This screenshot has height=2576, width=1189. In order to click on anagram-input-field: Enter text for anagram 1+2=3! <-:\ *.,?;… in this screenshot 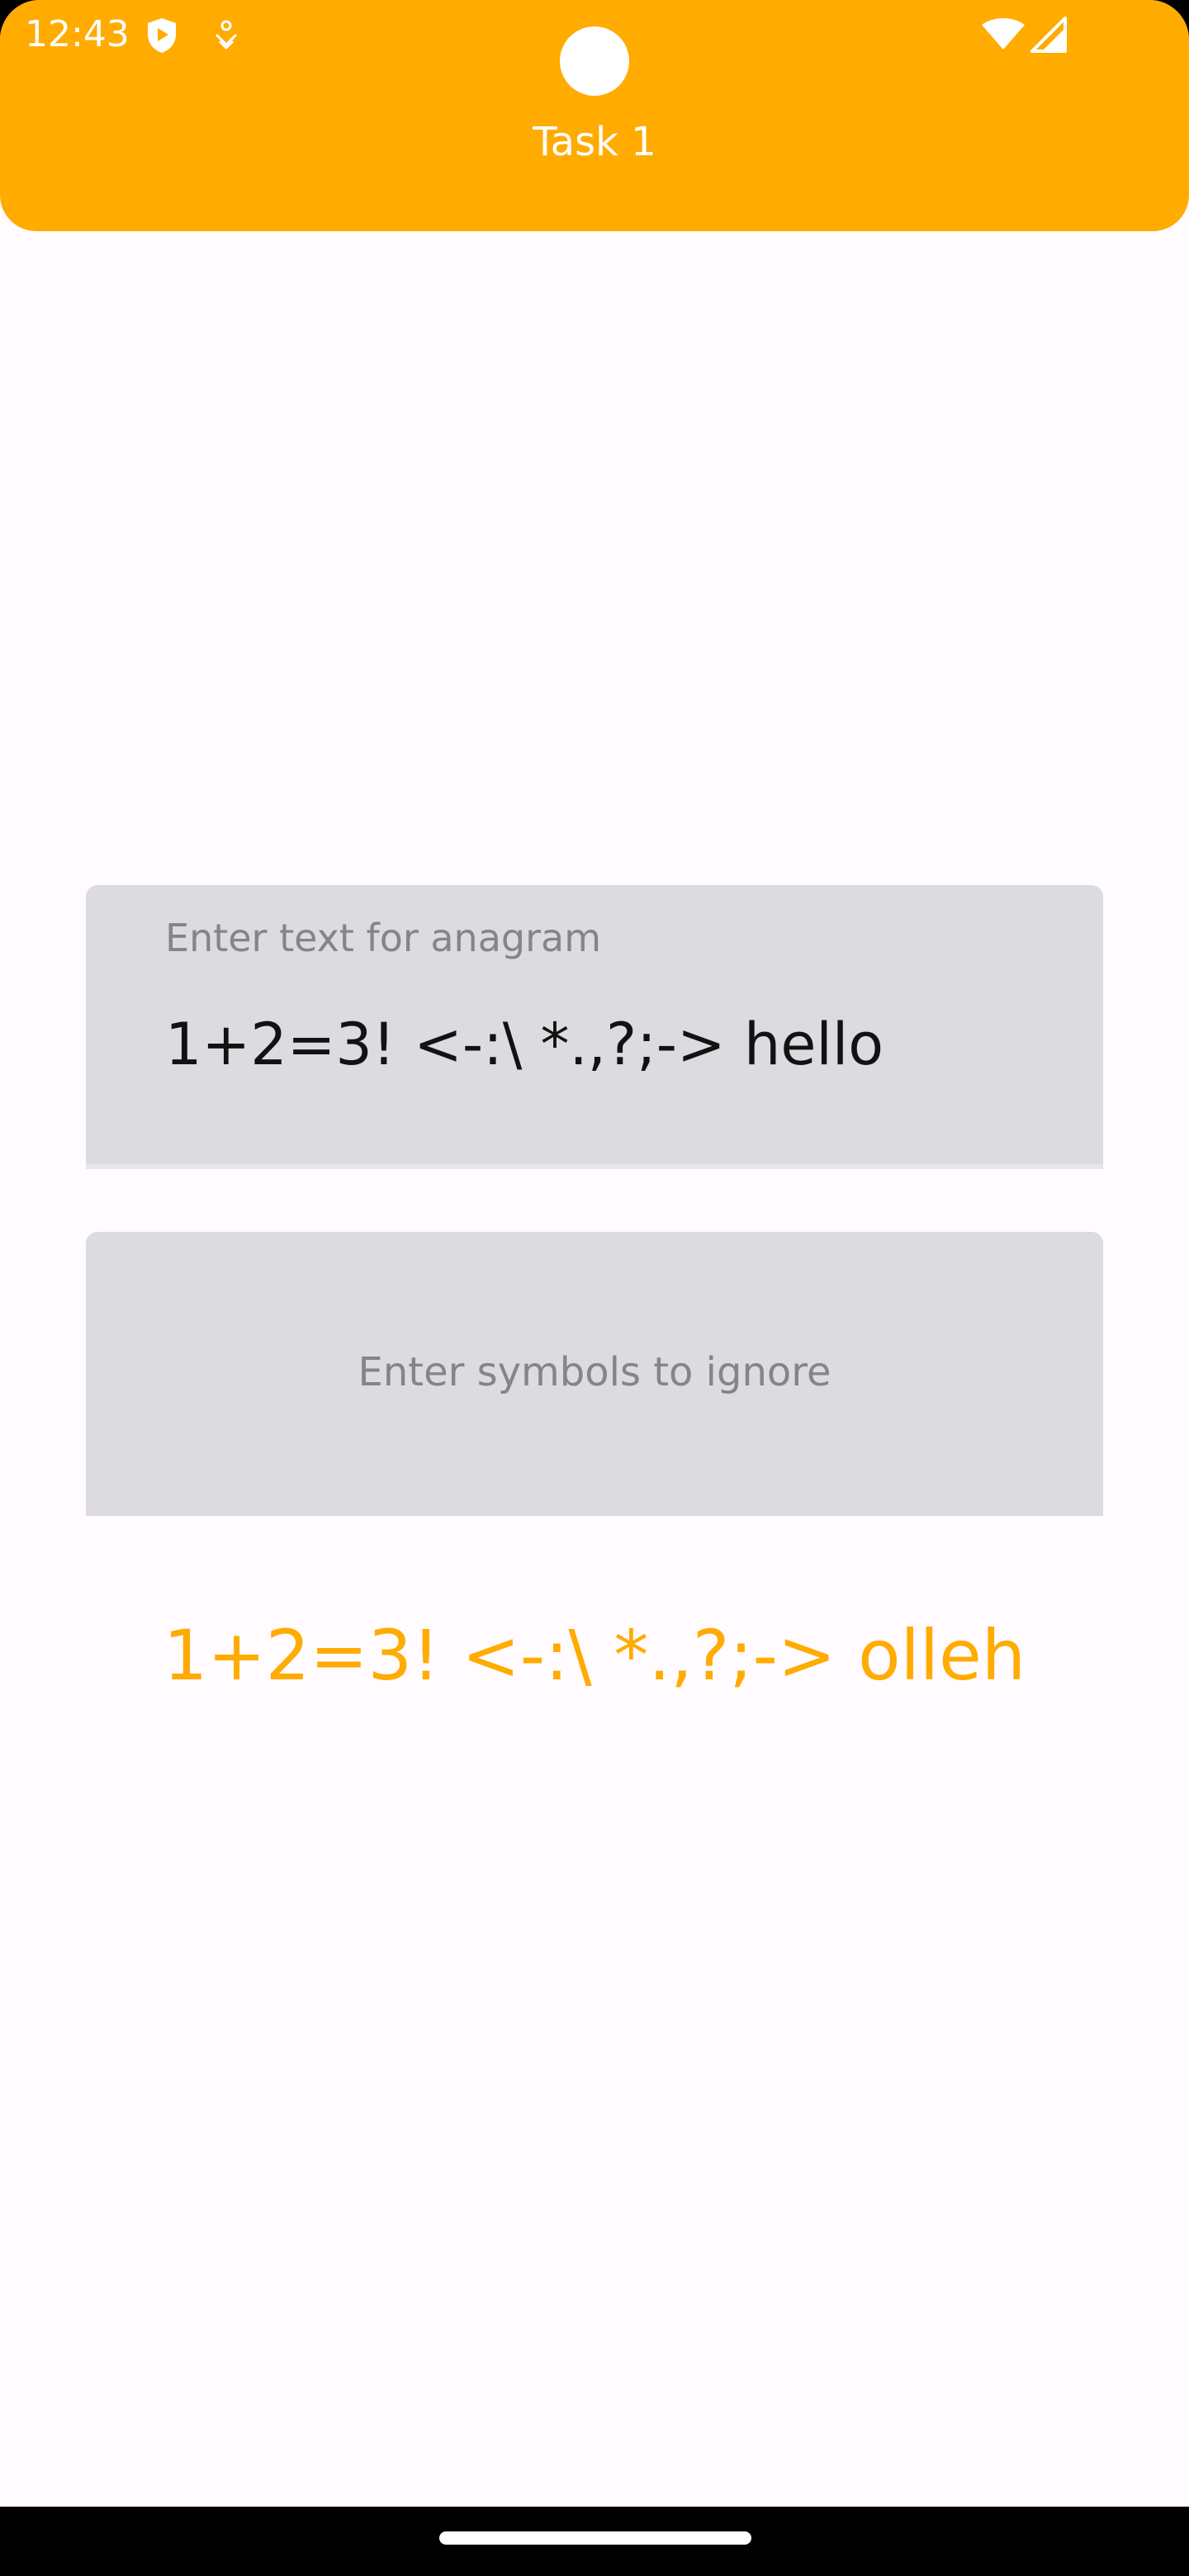, I will do `click(594, 1027)`.